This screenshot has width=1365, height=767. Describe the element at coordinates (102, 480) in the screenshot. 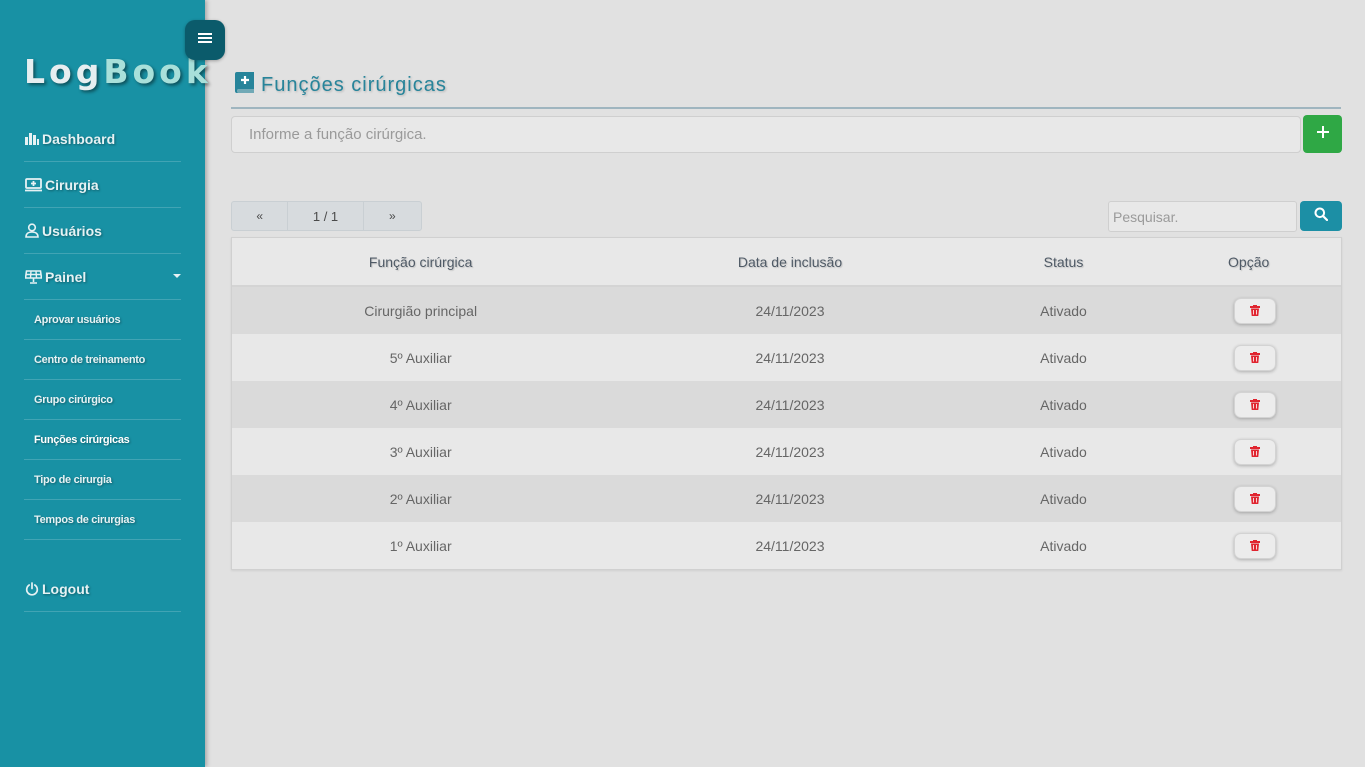

I see `submenu-item-tipo-de-cirurgia: Tipo de cirurgia` at that location.